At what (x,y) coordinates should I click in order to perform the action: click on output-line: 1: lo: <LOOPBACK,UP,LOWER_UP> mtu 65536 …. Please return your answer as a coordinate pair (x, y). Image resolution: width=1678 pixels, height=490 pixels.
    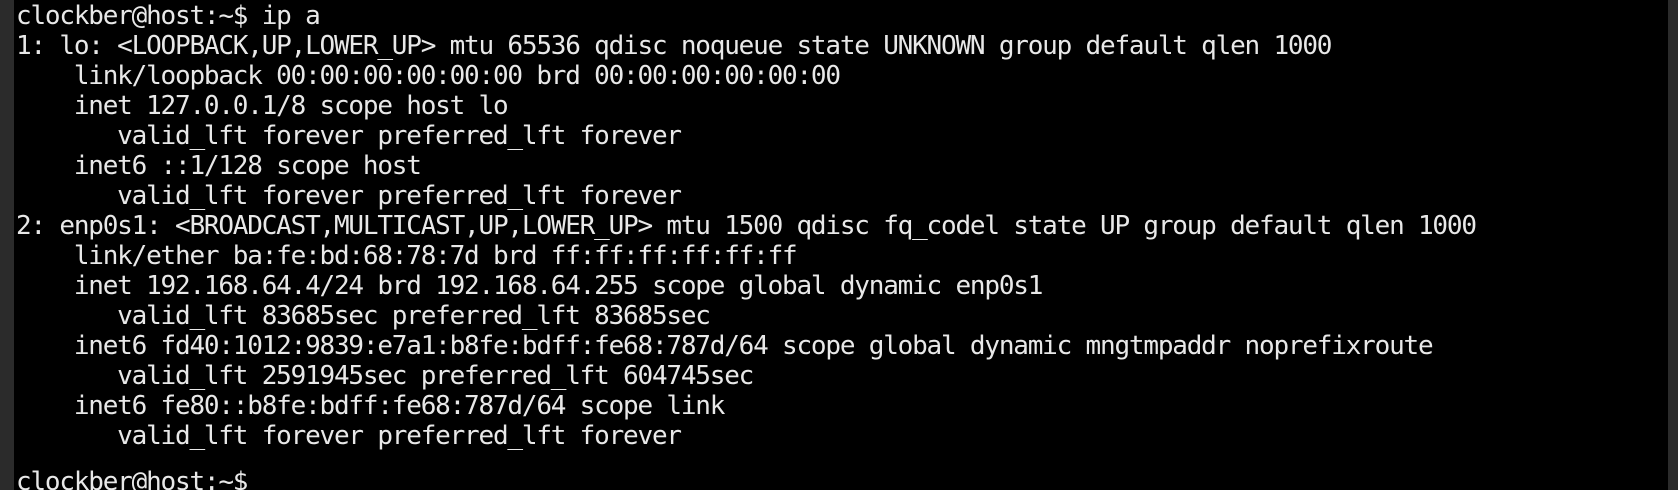
    Looking at the image, I should click on (674, 46).